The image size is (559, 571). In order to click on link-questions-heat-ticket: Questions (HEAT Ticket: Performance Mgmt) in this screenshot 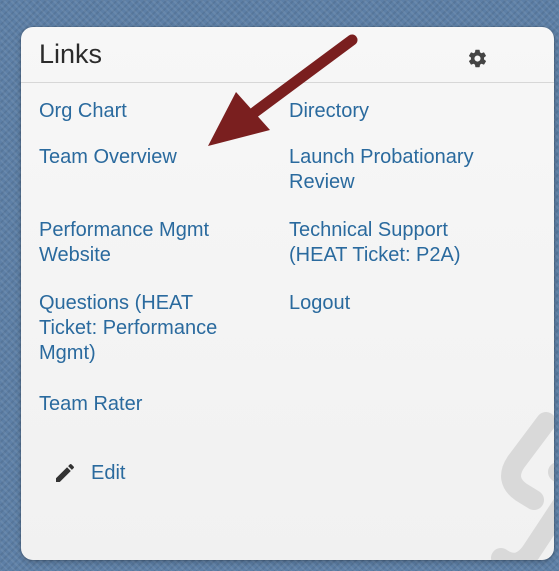, I will do `click(154, 328)`.